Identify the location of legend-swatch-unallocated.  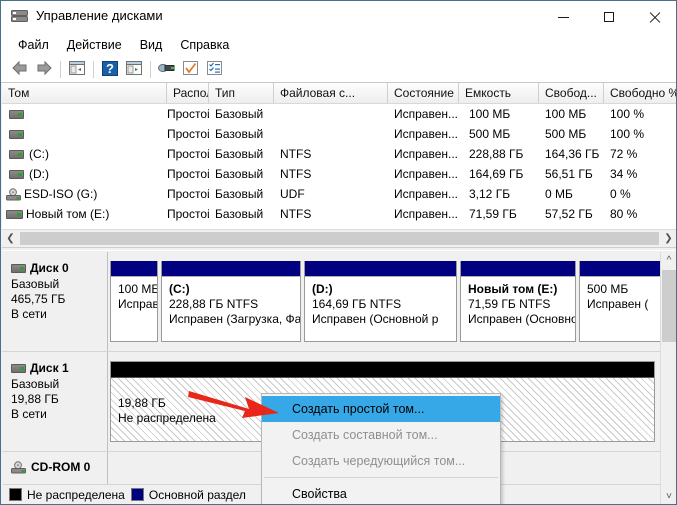
(15, 494).